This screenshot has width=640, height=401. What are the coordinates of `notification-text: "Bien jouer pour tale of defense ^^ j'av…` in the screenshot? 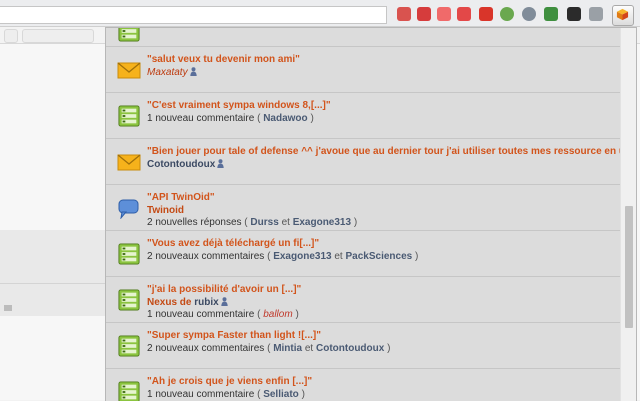 It's located at (381, 158).